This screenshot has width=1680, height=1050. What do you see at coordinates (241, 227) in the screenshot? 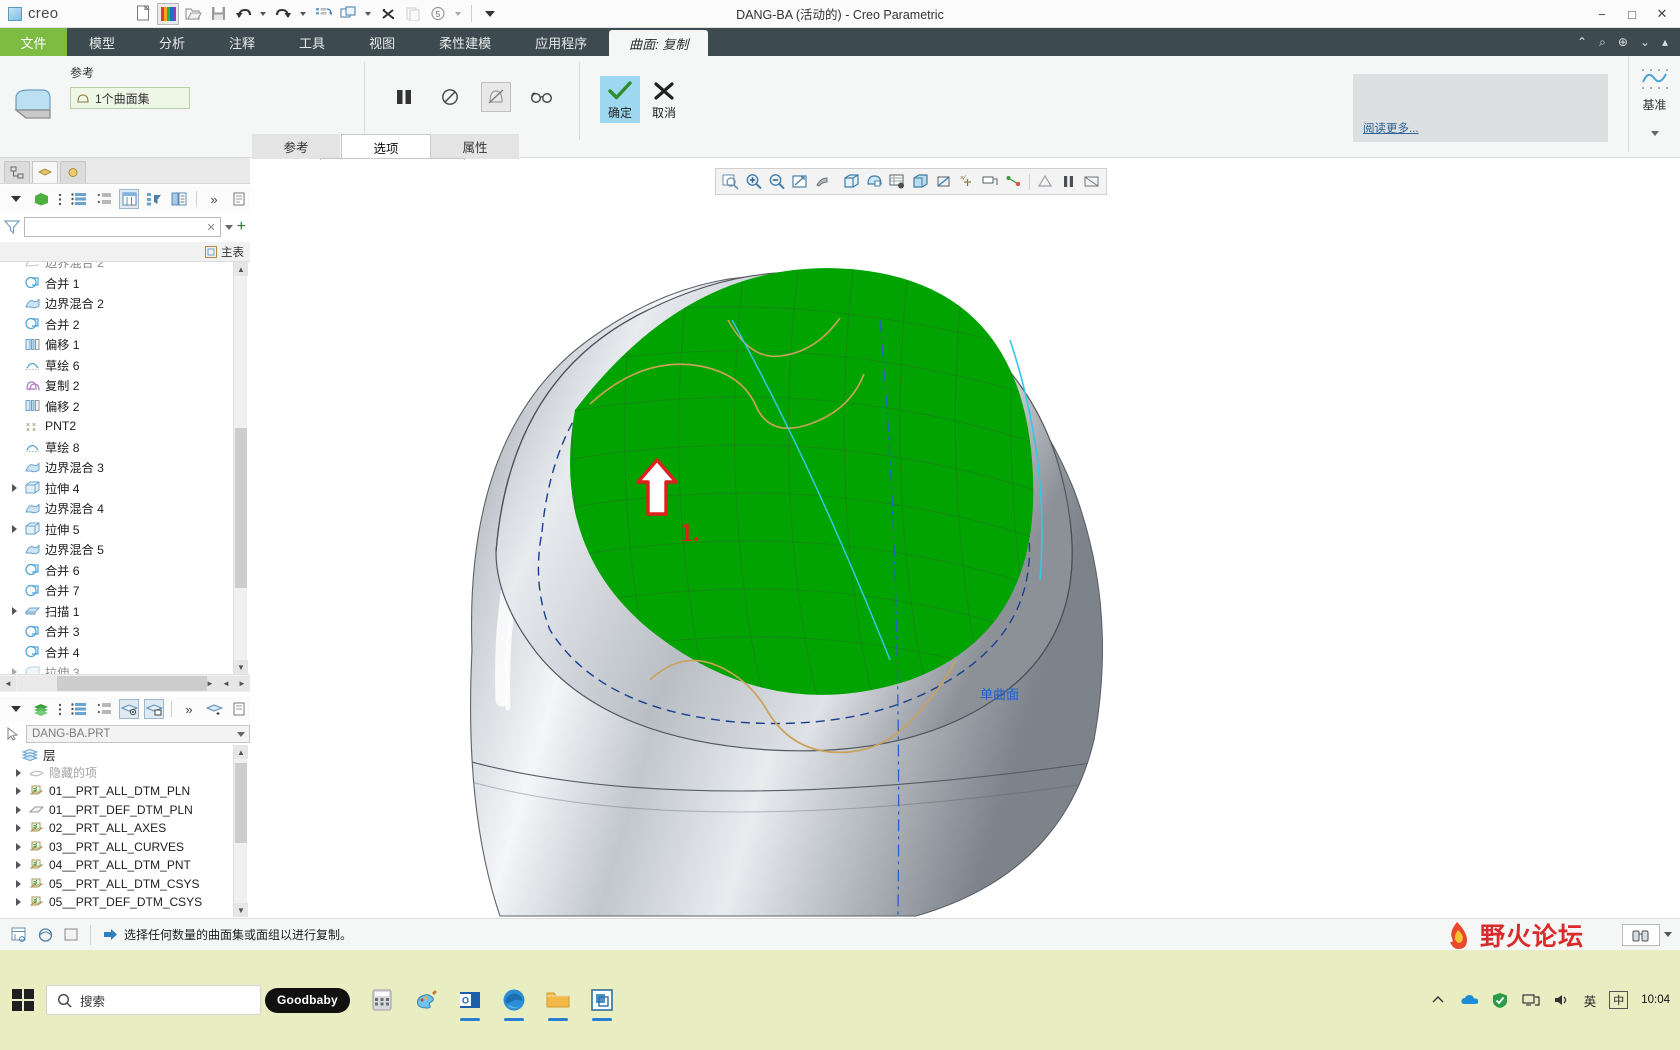
I see `add-filter-icon: +` at bounding box center [241, 227].